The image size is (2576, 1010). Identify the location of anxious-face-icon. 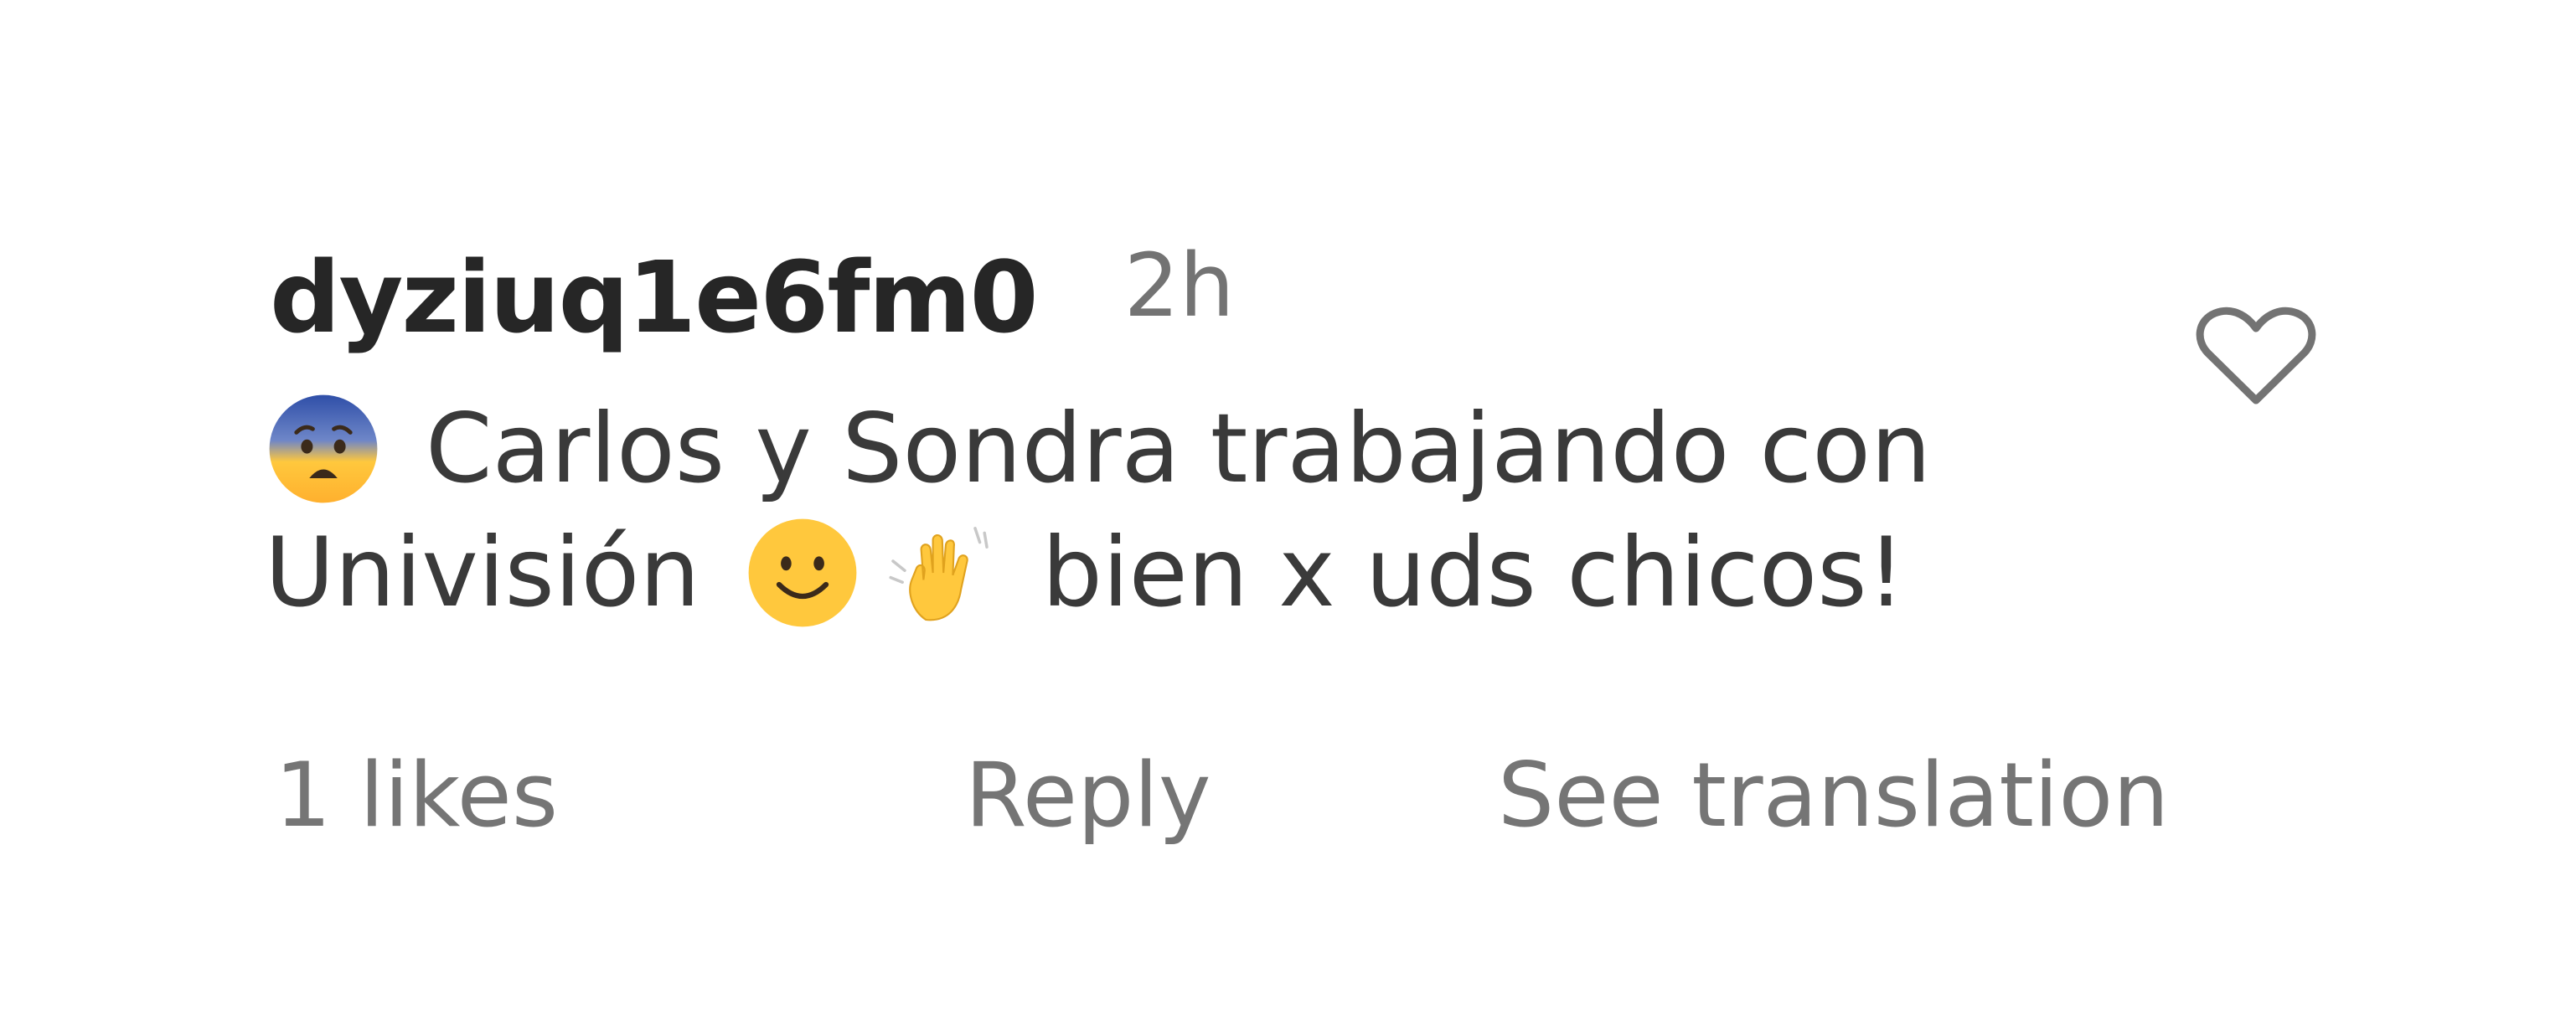
(323, 448).